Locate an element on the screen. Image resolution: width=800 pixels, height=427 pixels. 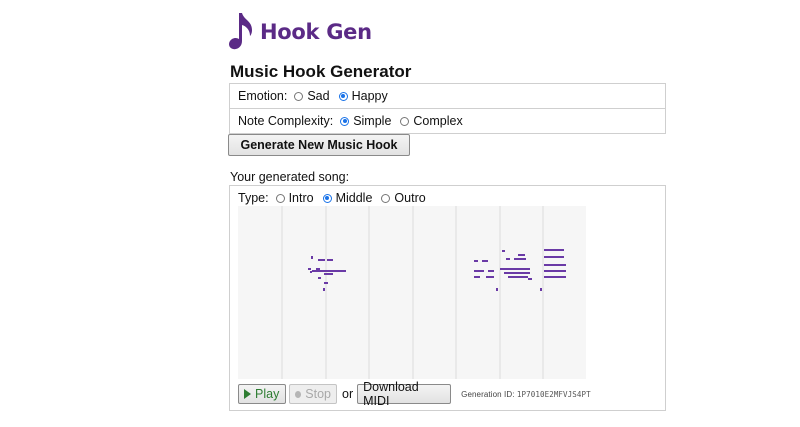
type-middle-label: Middle is located at coordinates (354, 198).